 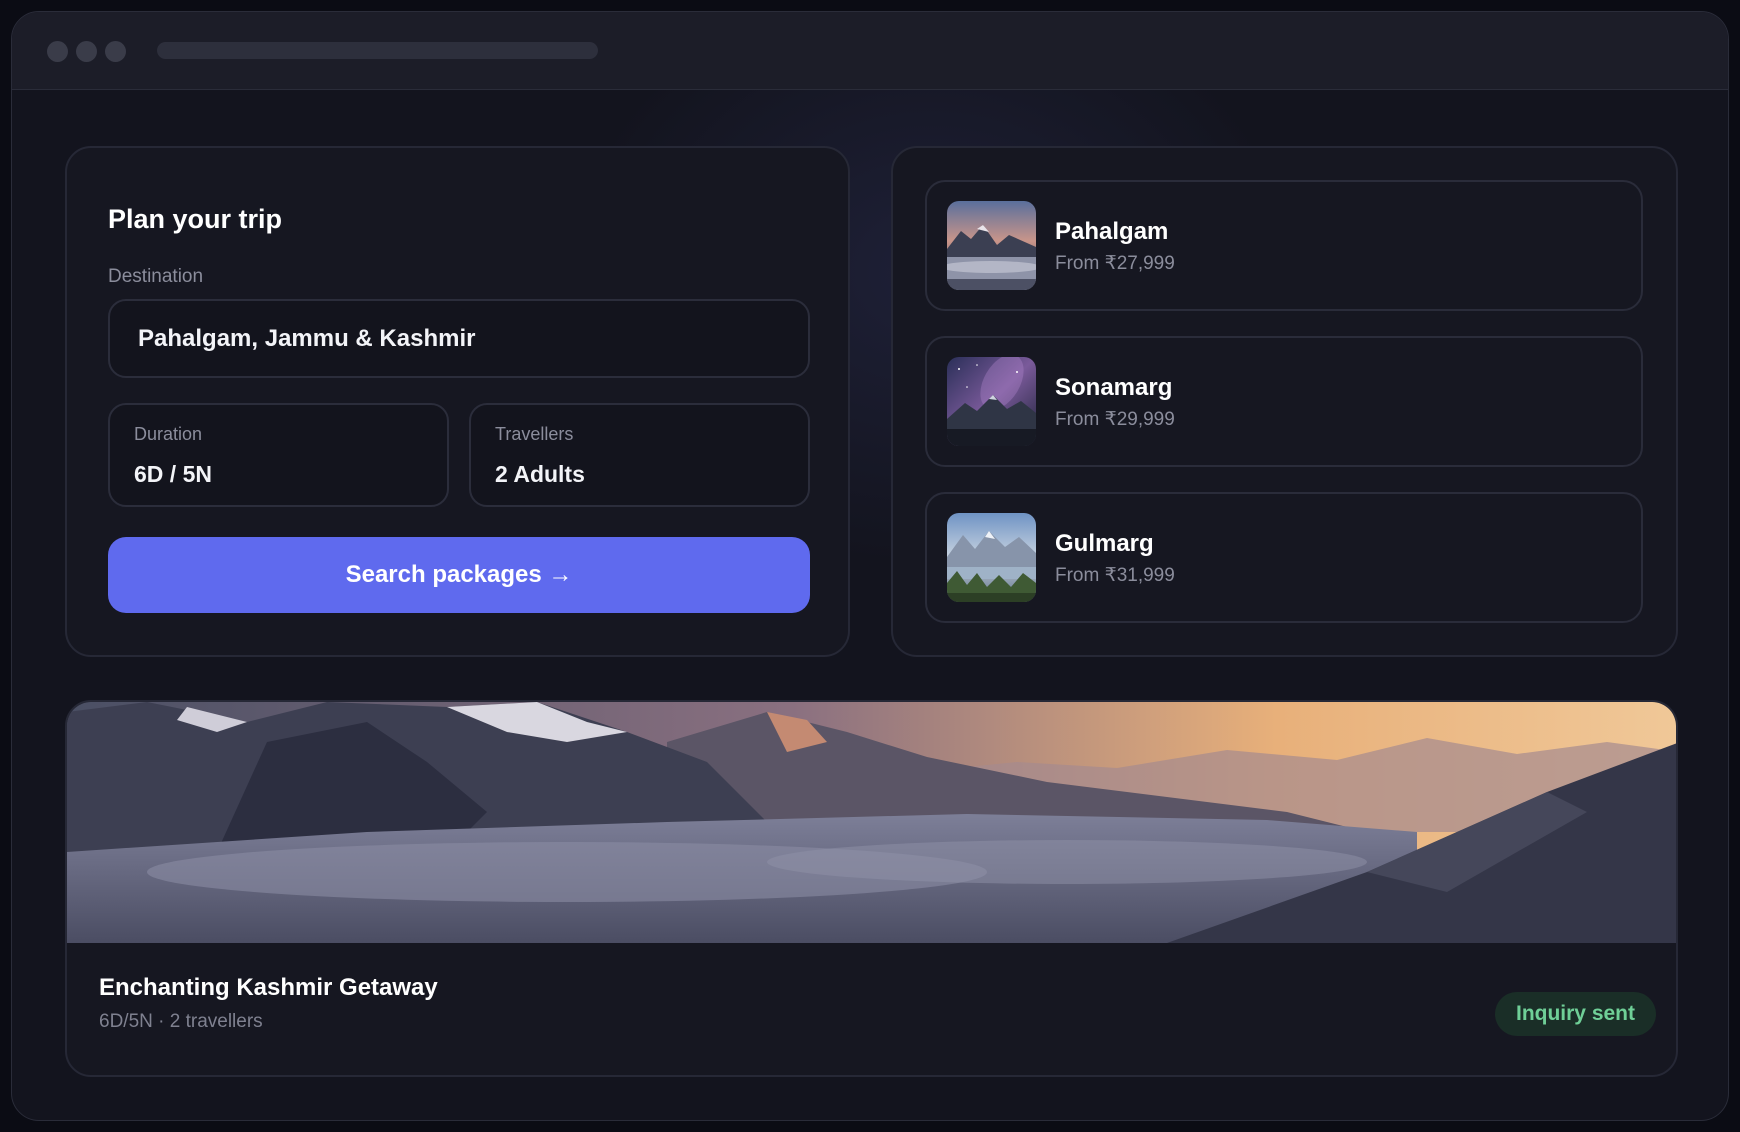 What do you see at coordinates (534, 434) in the screenshot?
I see `travellers-label: Travellers` at bounding box center [534, 434].